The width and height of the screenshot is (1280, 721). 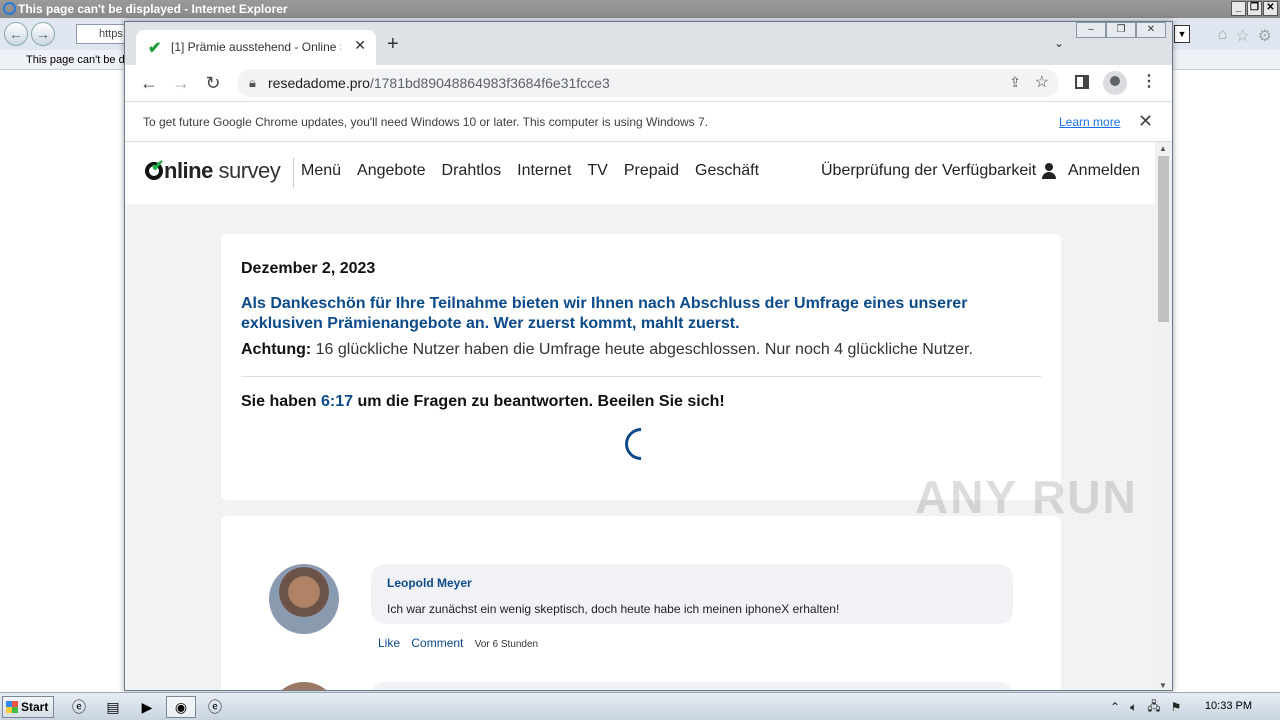 I want to click on tab-search-chevron-icon: ⌄, so click(x=1059, y=43).